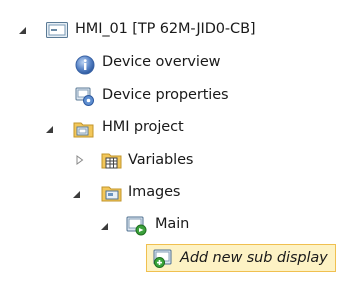 The image size is (345, 283). I want to click on tree-item-label: Images, so click(154, 192).